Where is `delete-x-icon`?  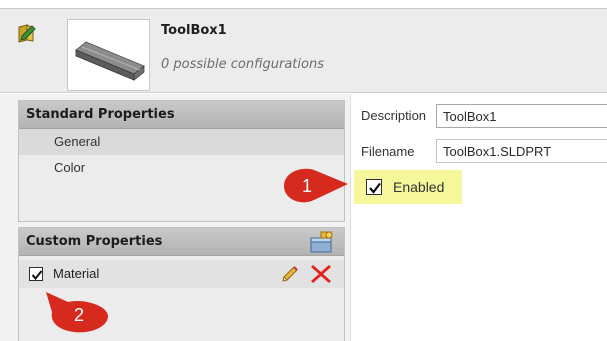 delete-x-icon is located at coordinates (321, 274).